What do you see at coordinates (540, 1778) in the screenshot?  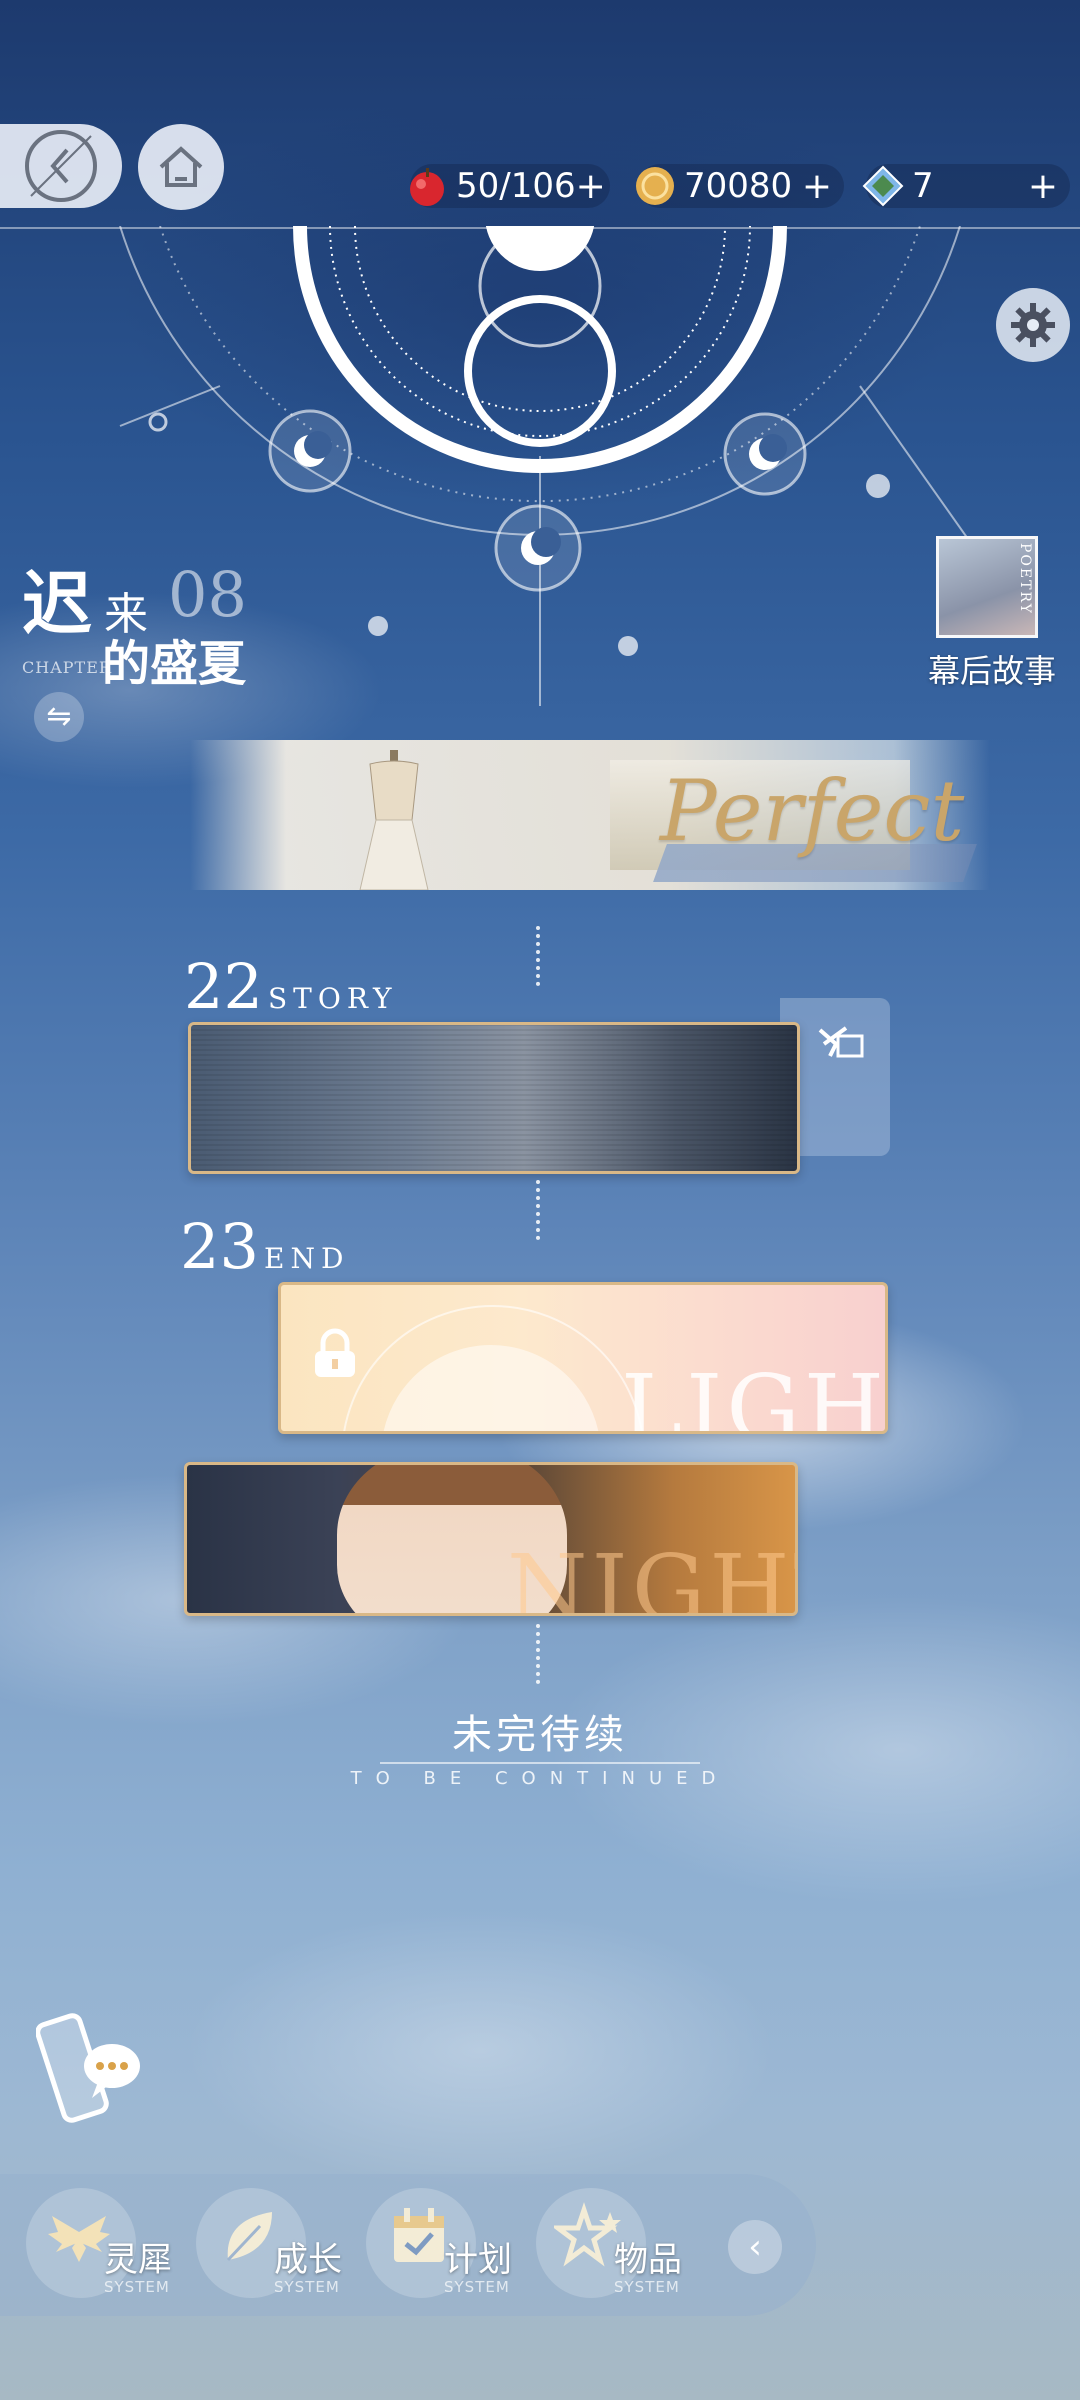 I see `to-be-continued-en: TO BE CONTINUED` at bounding box center [540, 1778].